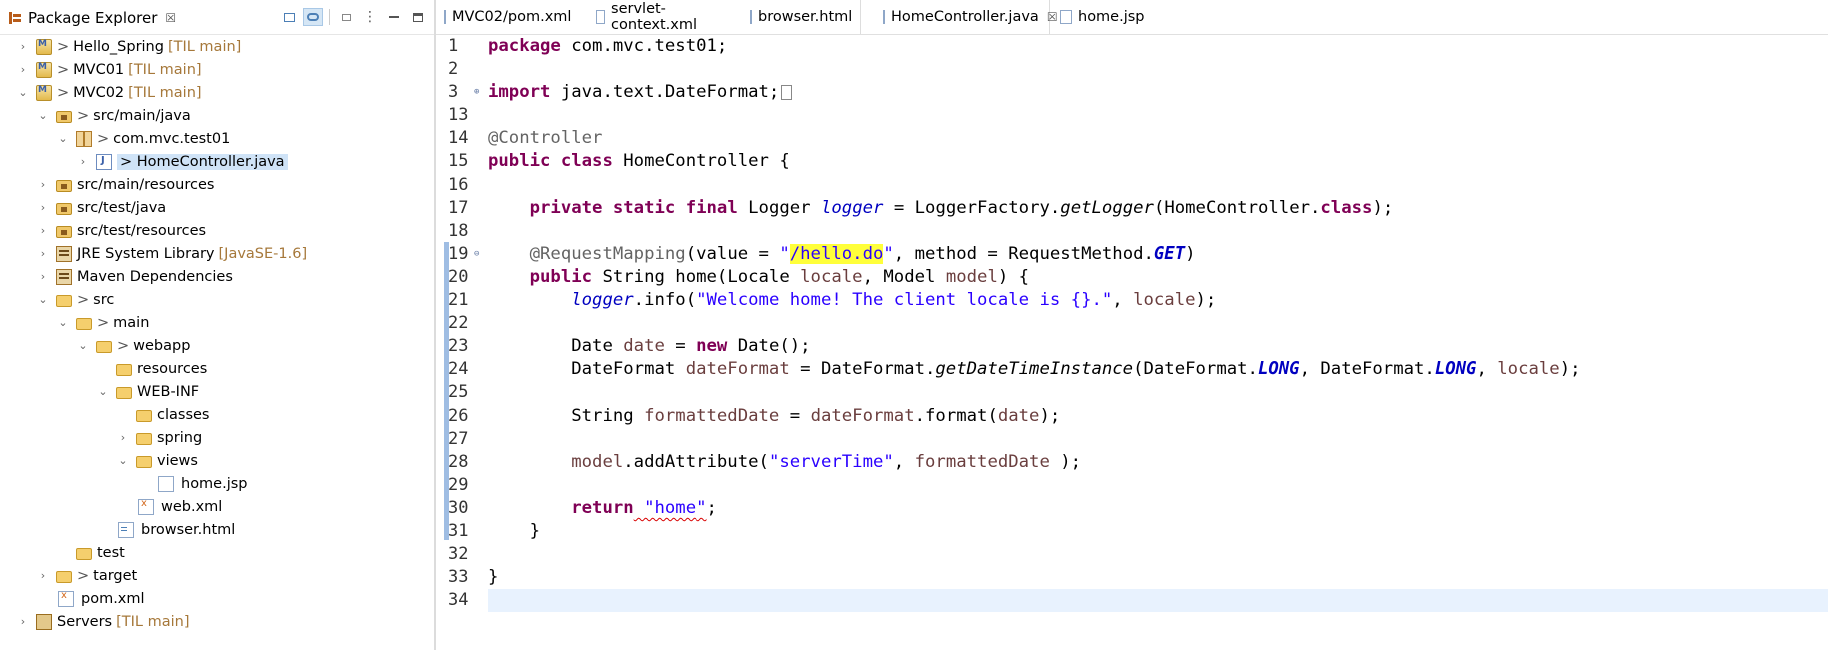  I want to click on line-number: 21, so click(458, 300).